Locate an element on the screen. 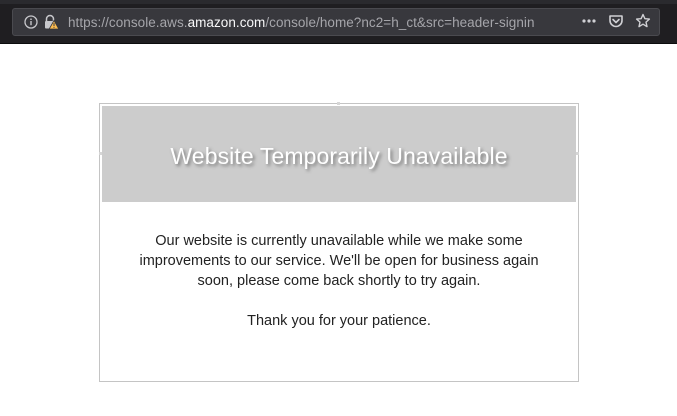 This screenshot has height=416, width=677. url-domain: amazon.com is located at coordinates (226, 22).